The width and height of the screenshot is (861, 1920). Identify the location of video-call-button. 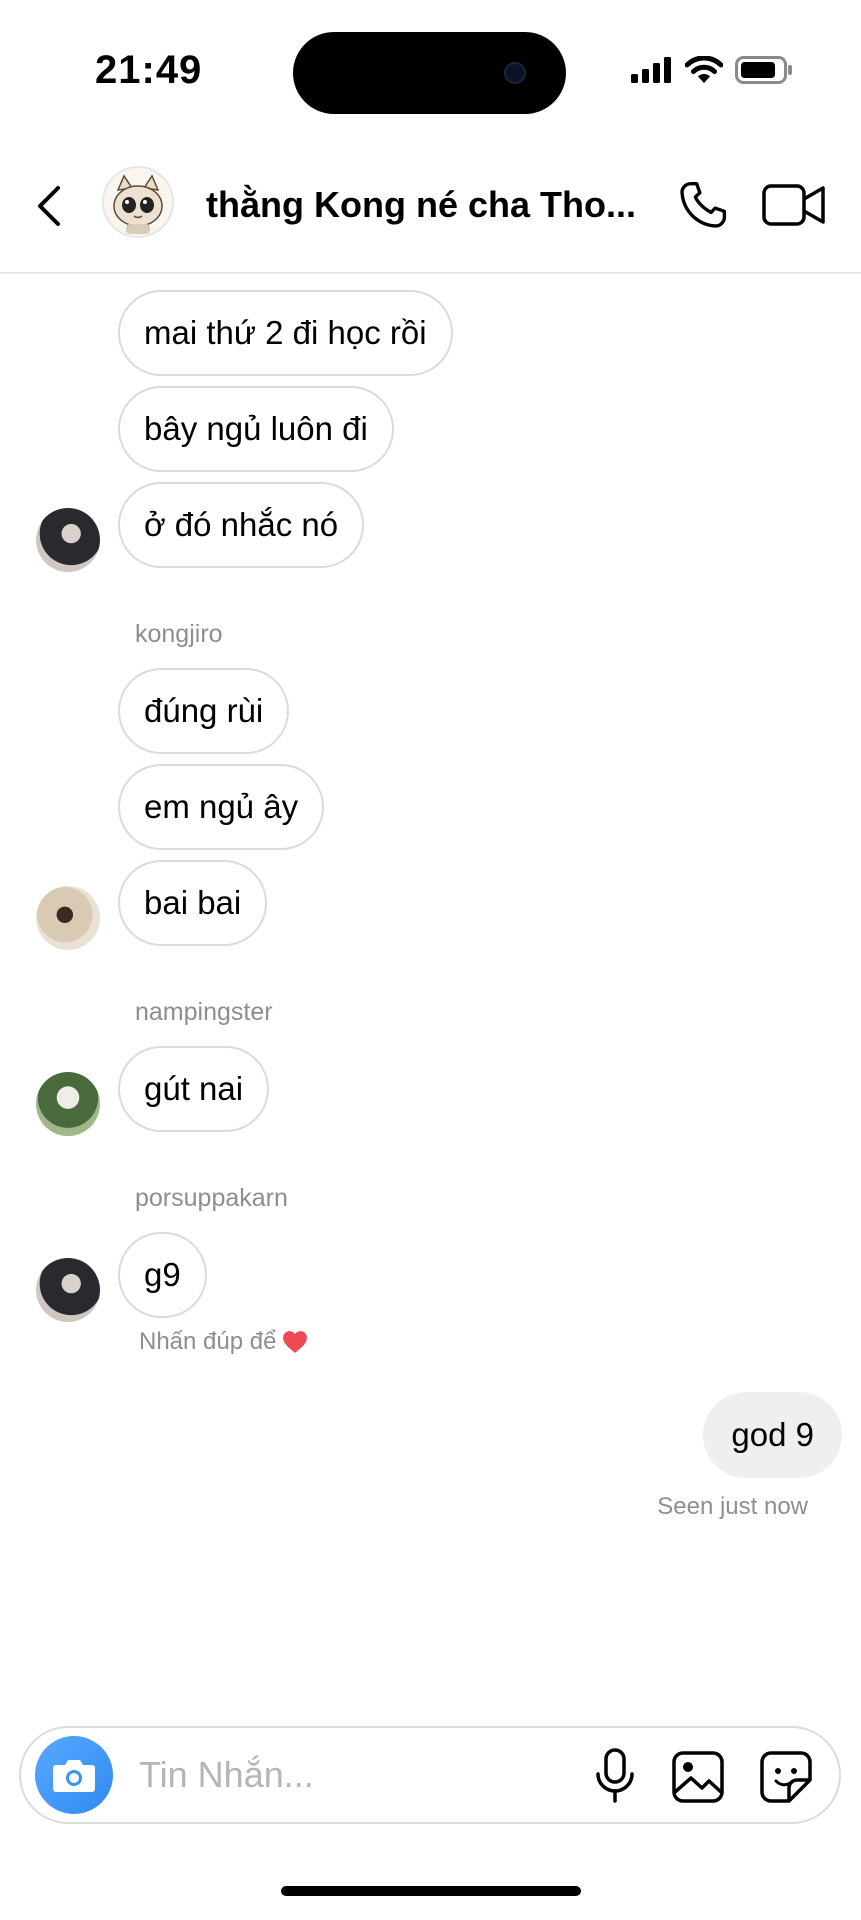
(794, 205).